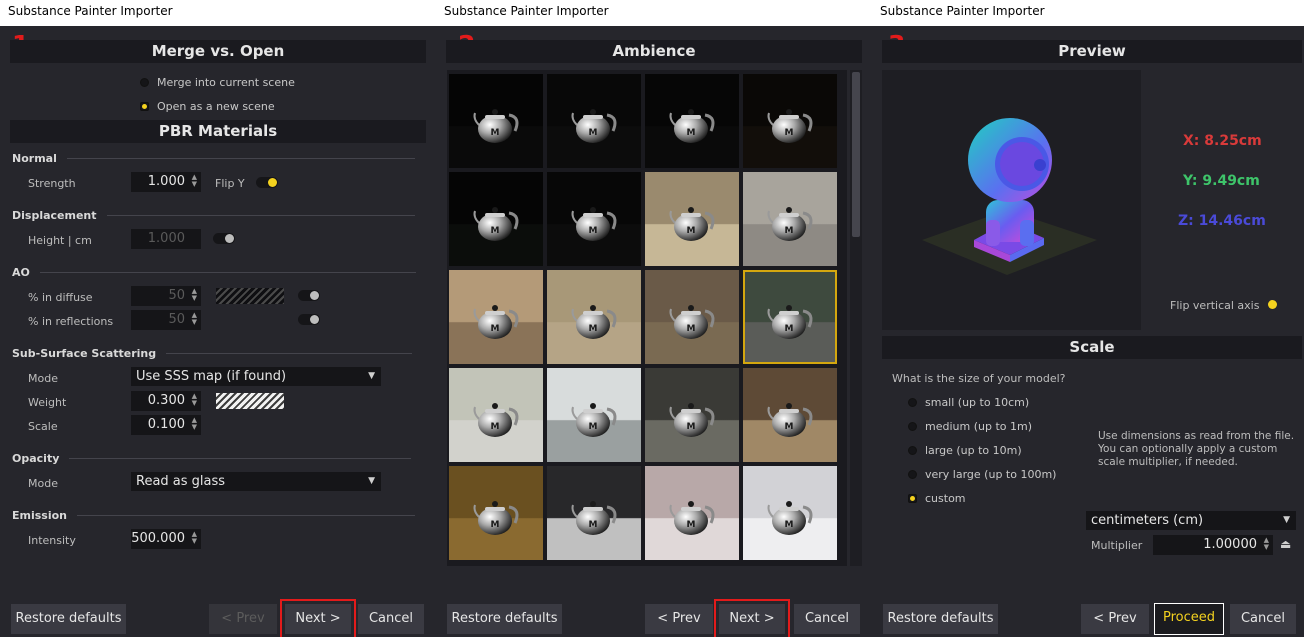 This screenshot has height=637, width=1304. Describe the element at coordinates (166, 296) in the screenshot. I see `ao-diffuse-input: 50 ▲ ▼` at that location.